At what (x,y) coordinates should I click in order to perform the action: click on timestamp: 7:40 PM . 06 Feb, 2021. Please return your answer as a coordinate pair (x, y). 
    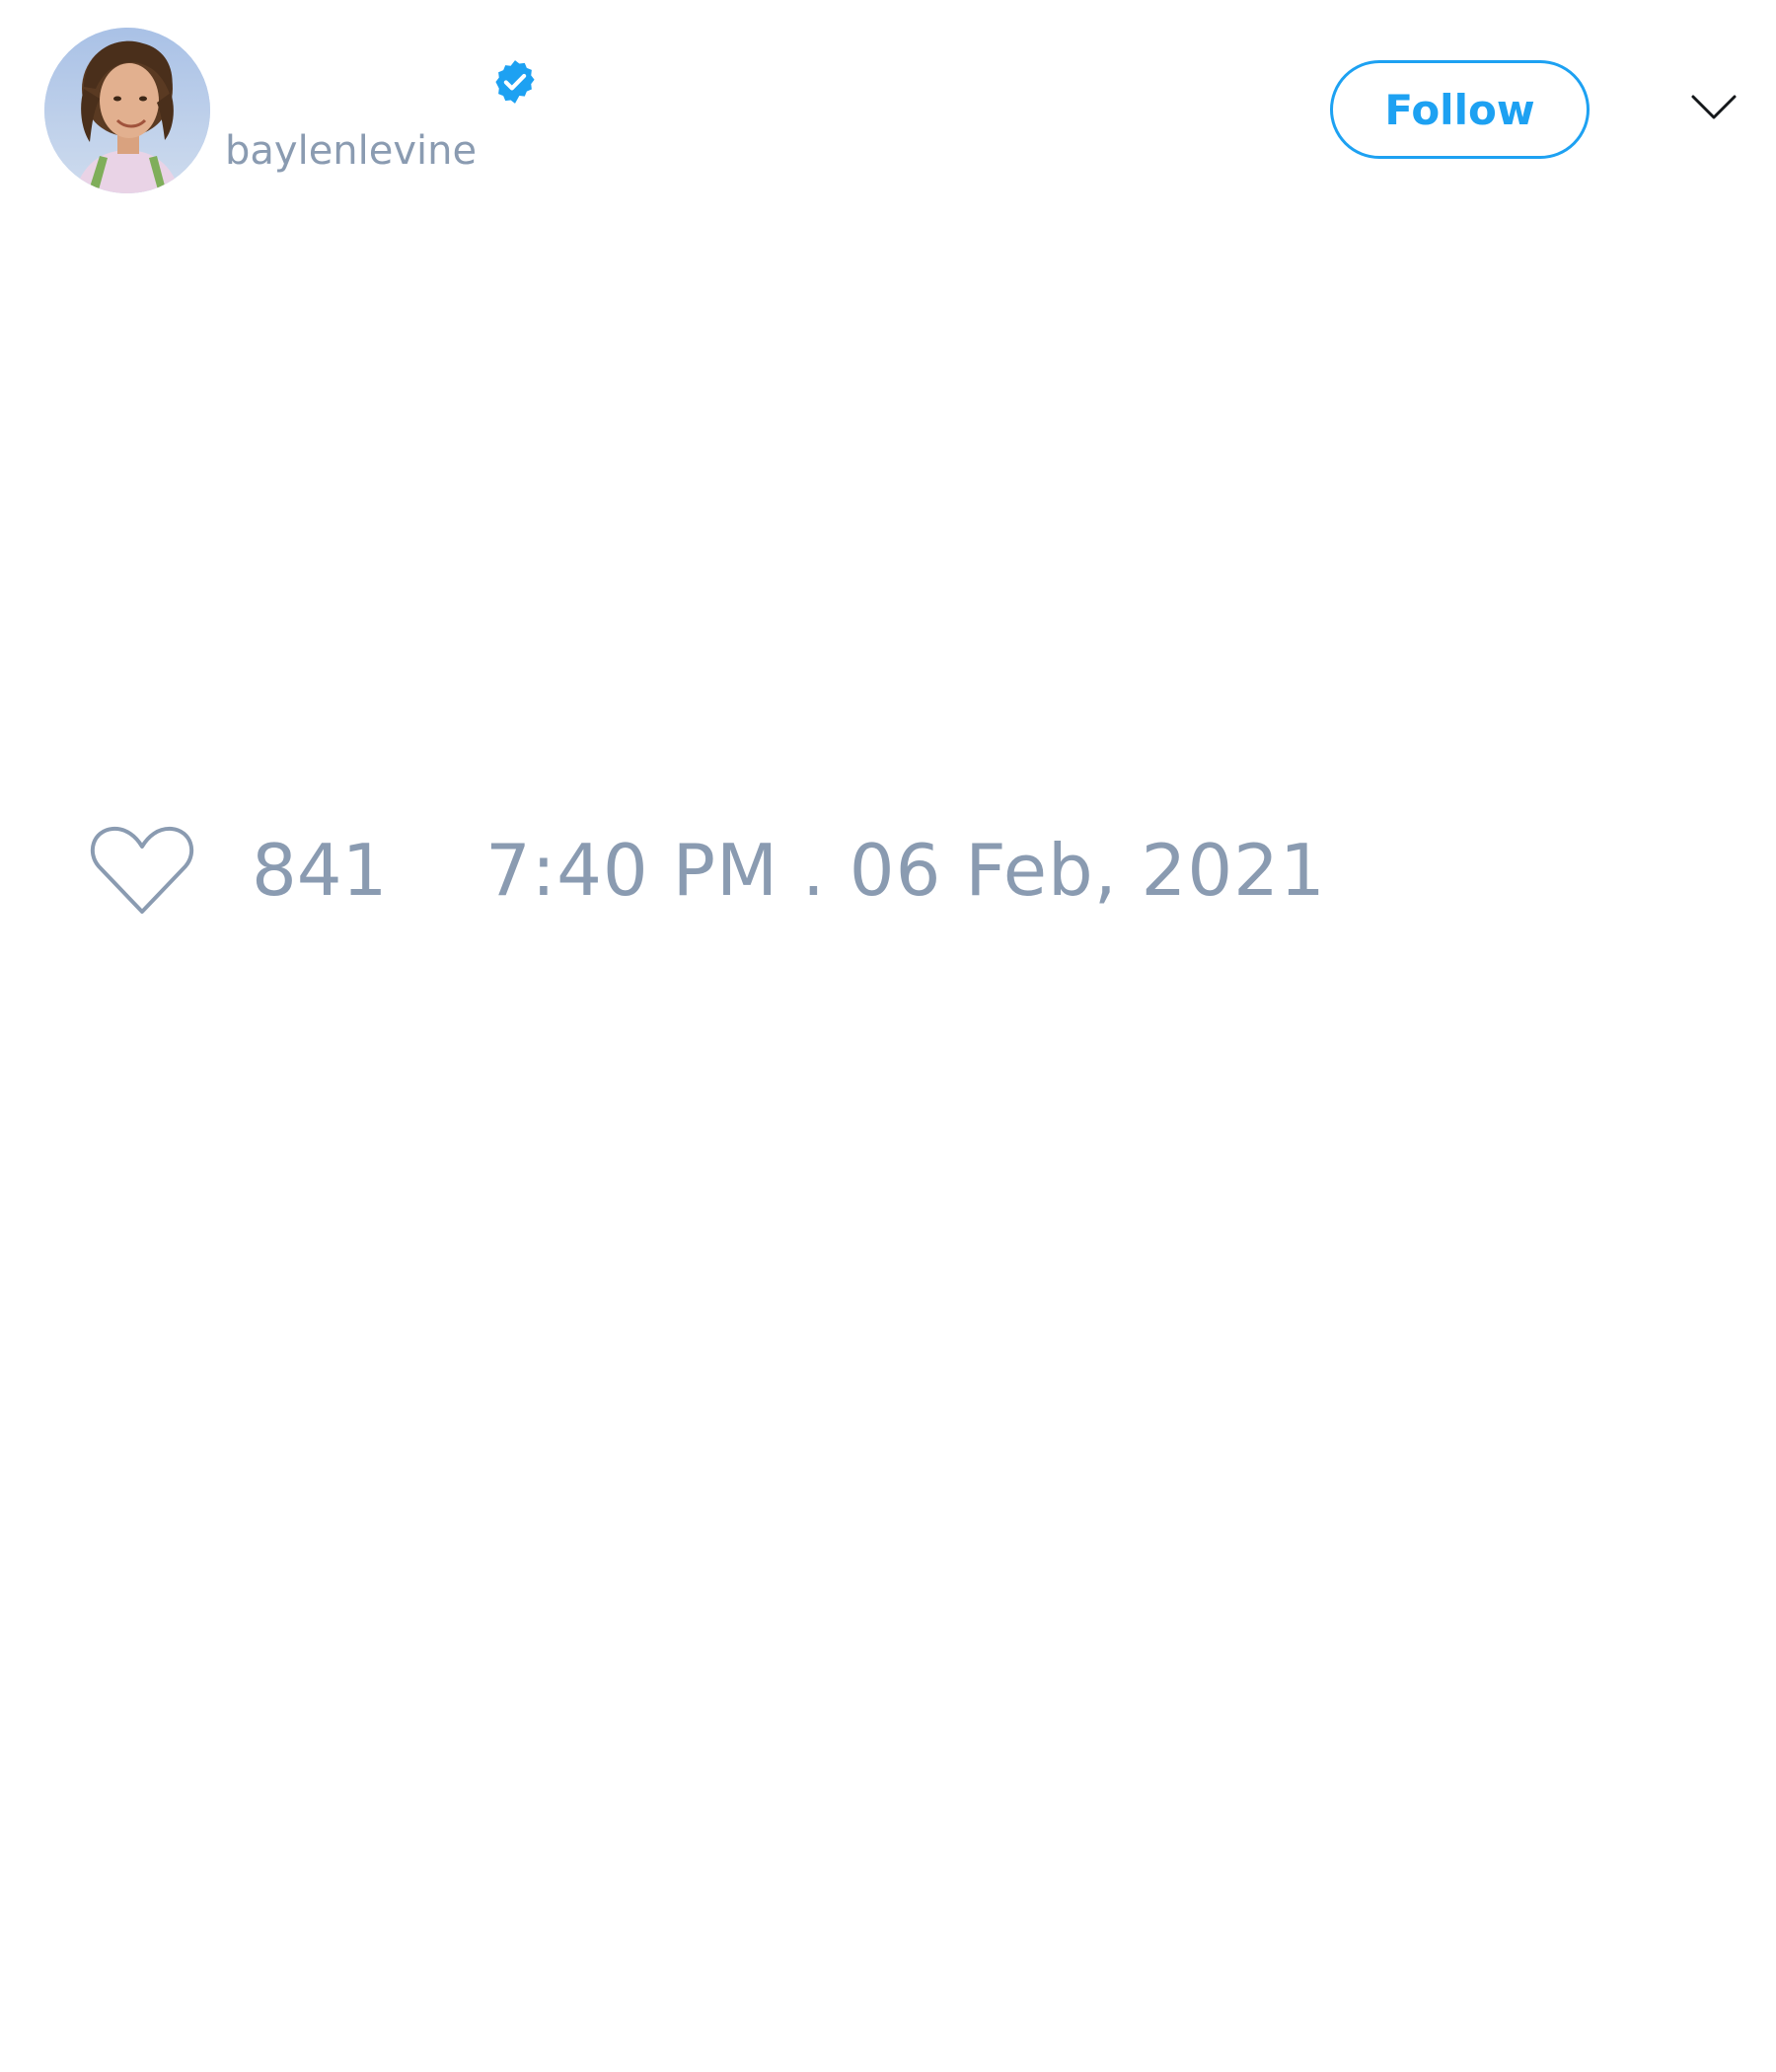
    Looking at the image, I should click on (906, 870).